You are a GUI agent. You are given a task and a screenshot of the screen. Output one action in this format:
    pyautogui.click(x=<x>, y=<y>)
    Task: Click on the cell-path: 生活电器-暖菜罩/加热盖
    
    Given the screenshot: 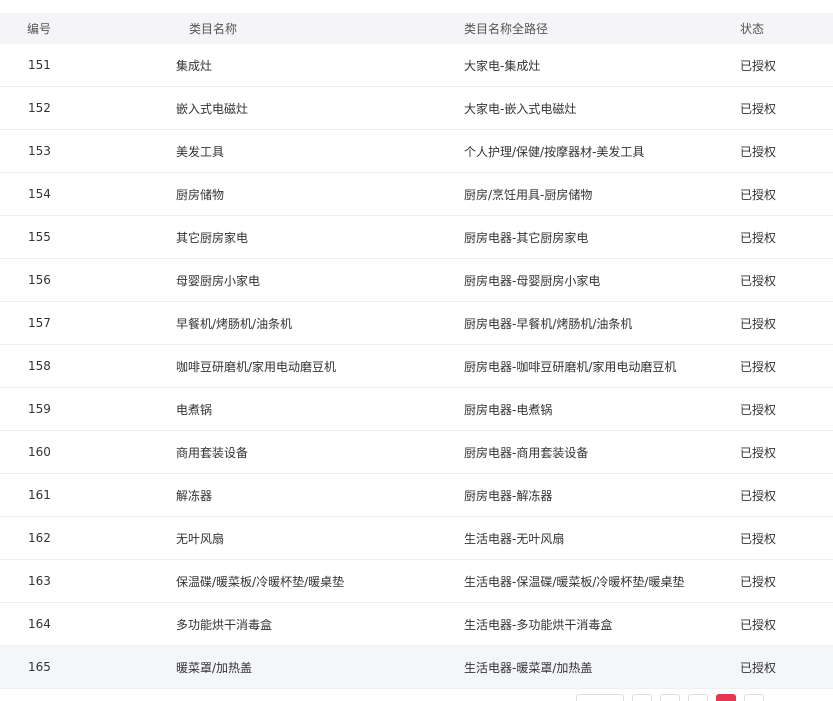 What is the action you would take?
    pyautogui.click(x=528, y=667)
    